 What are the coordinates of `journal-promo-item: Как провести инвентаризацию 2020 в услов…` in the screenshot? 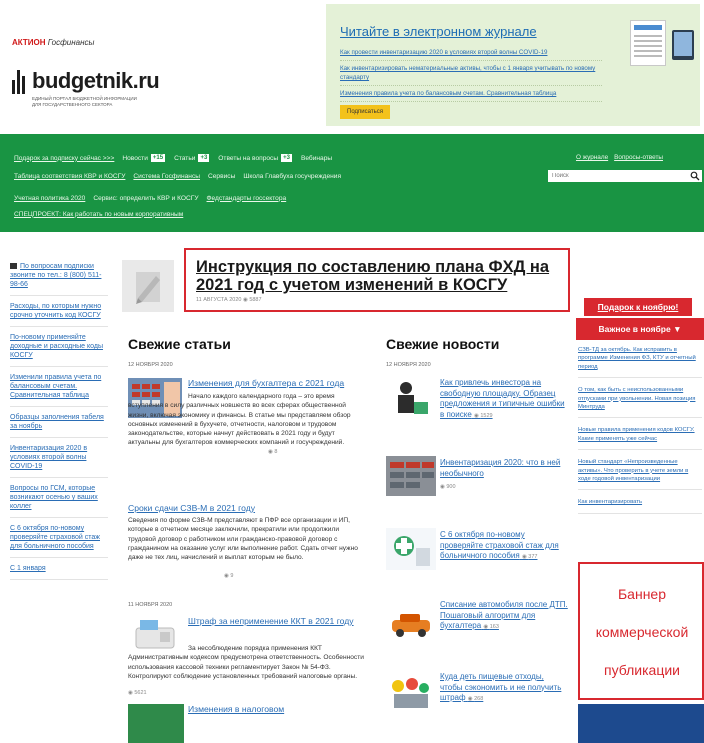 It's located at (471, 54).